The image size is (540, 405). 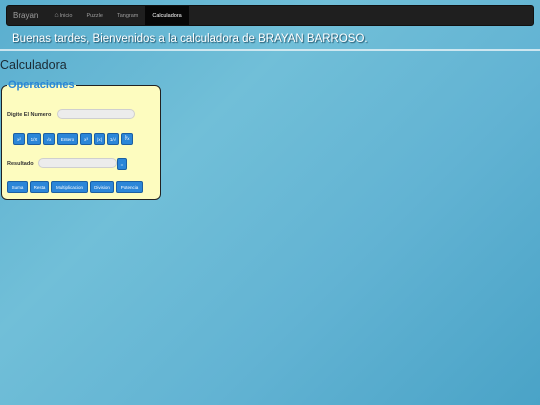 I want to click on result-field, so click(x=77, y=163).